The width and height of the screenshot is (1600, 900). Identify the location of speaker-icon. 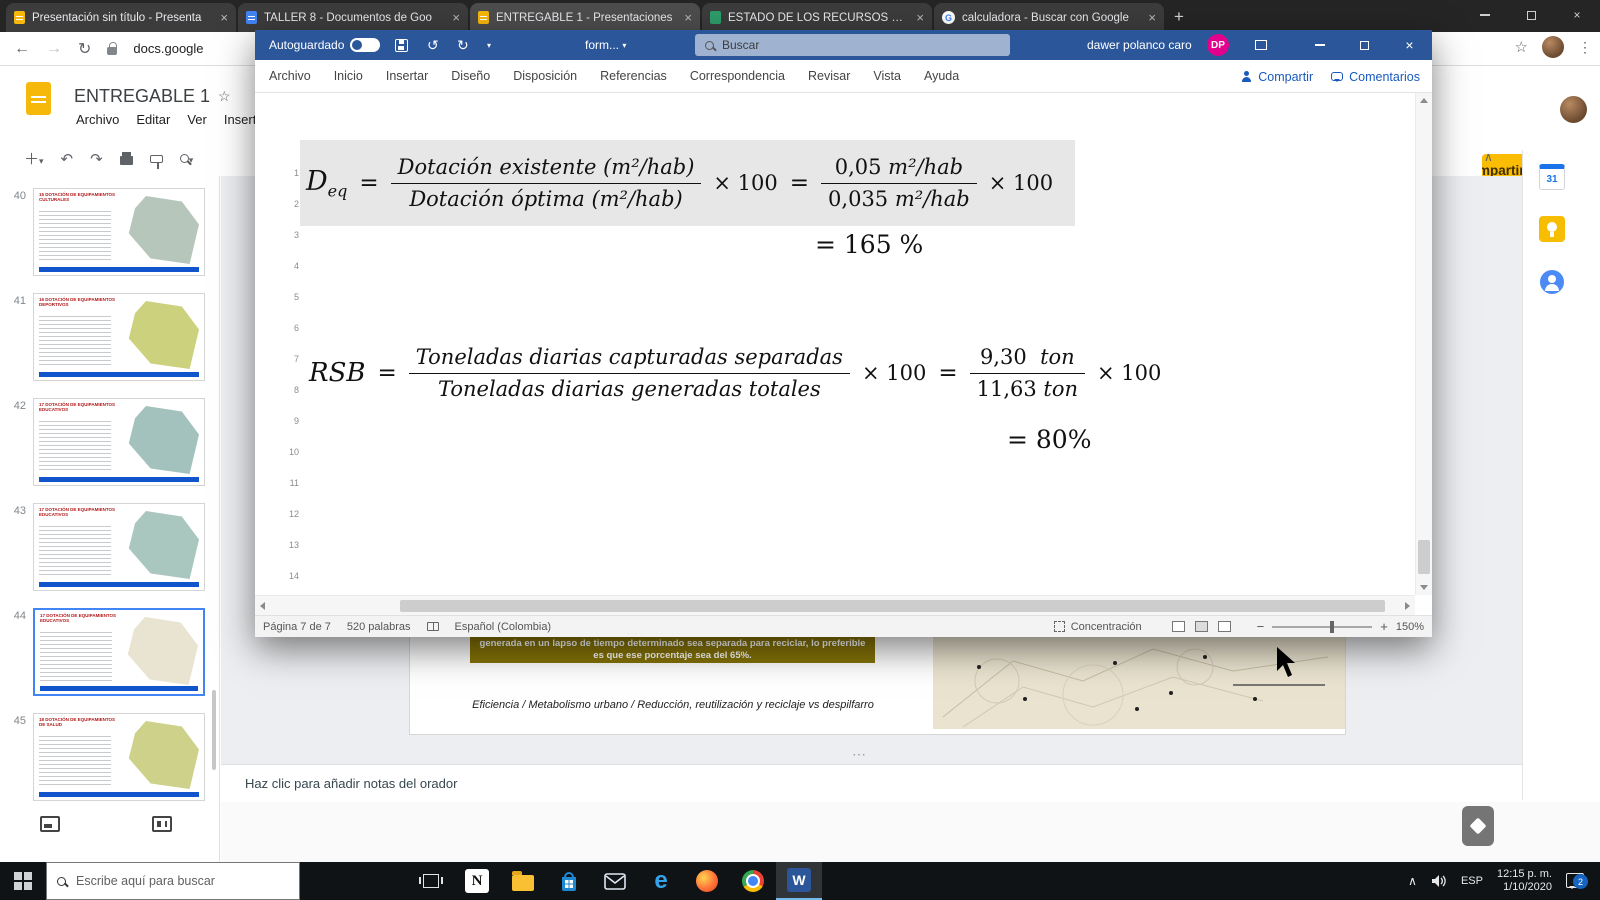
(1439, 881).